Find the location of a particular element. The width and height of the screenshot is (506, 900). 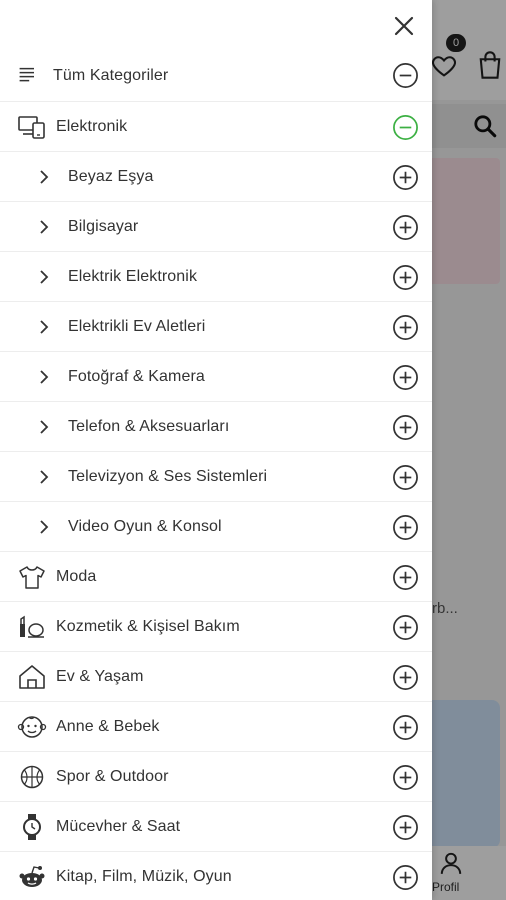

category-label: Kozmetik & Kişisel Bakım is located at coordinates (148, 626).